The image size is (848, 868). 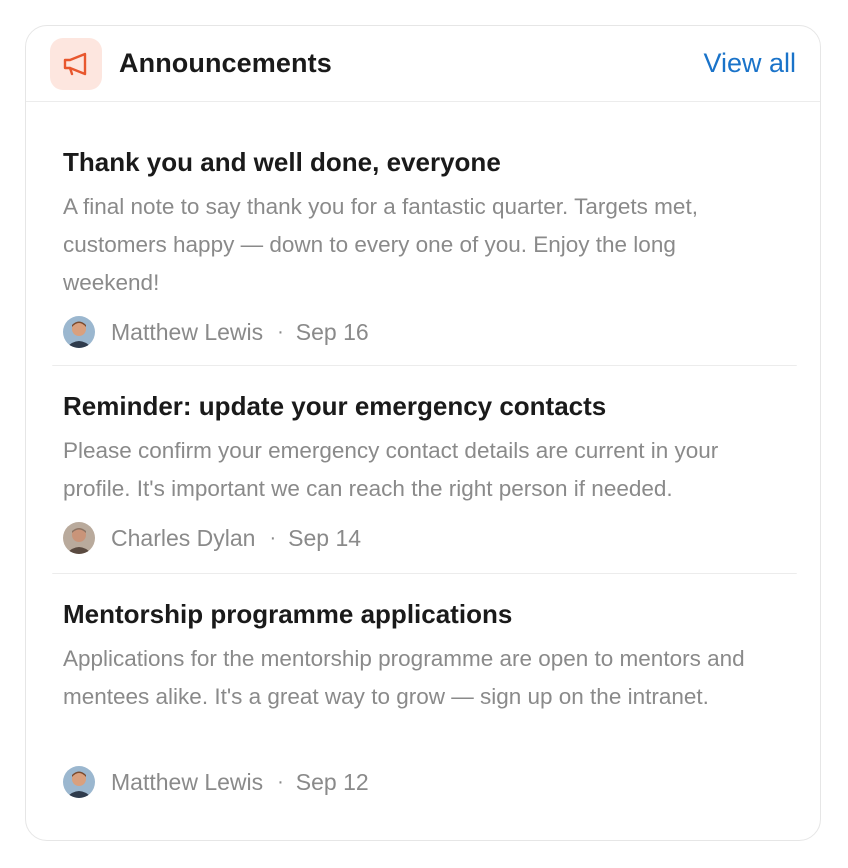 I want to click on announcement-title: Thank you and well done, everyone, so click(x=282, y=162).